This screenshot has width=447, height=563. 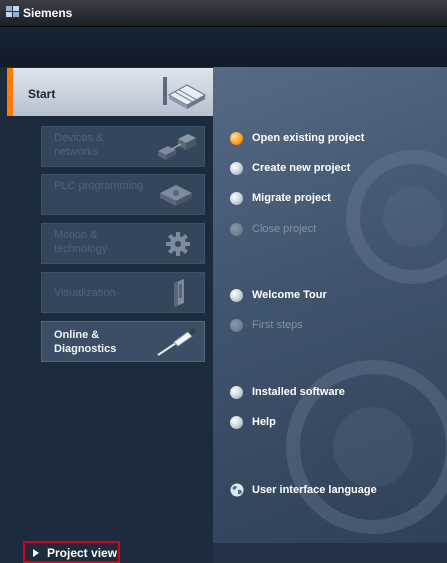 What do you see at coordinates (110, 92) in the screenshot?
I see `start-portal-tab: Start` at bounding box center [110, 92].